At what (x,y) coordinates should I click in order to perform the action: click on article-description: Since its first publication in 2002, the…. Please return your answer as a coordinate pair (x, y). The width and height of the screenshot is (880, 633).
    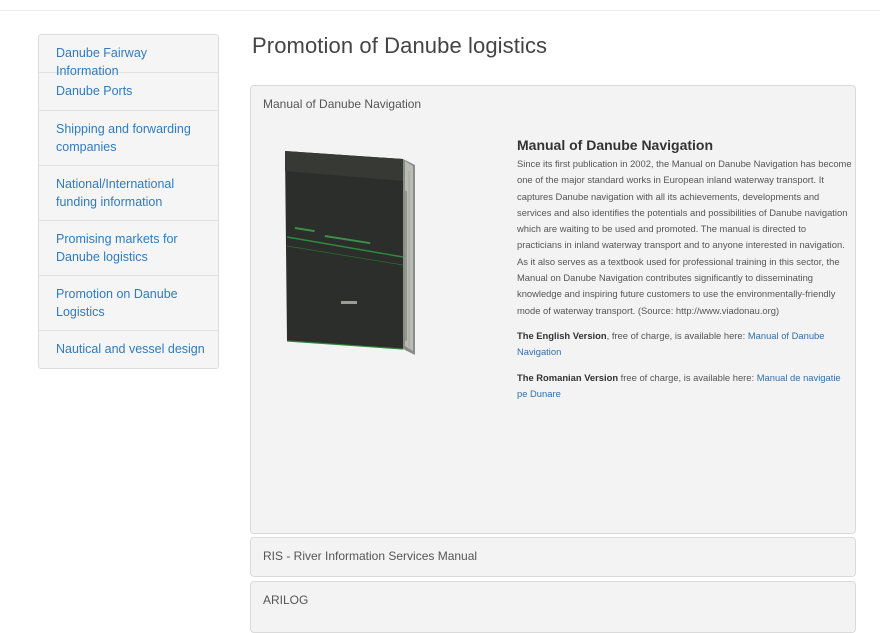
    Looking at the image, I should click on (684, 237).